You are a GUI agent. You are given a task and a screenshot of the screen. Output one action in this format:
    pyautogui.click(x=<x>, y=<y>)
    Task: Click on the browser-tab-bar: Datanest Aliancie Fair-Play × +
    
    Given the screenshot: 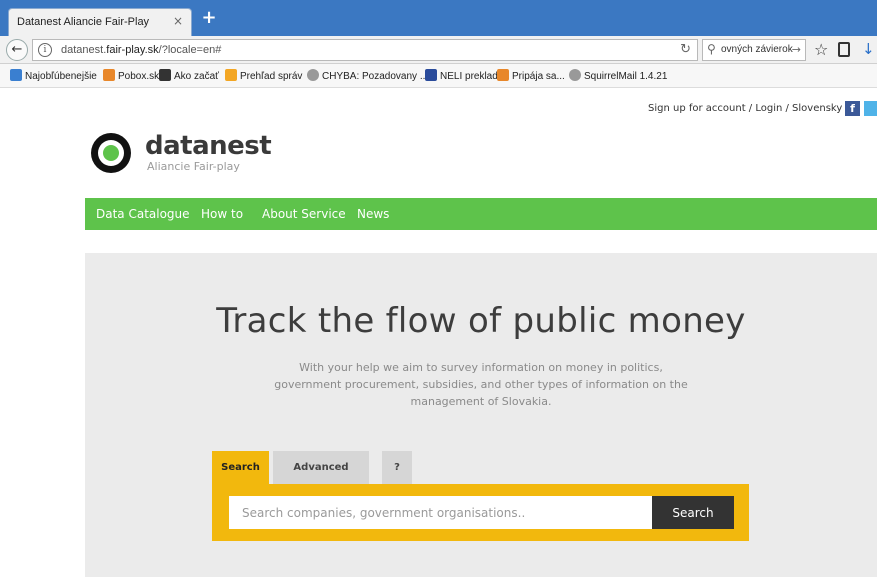 What is the action you would take?
    pyautogui.click(x=438, y=18)
    